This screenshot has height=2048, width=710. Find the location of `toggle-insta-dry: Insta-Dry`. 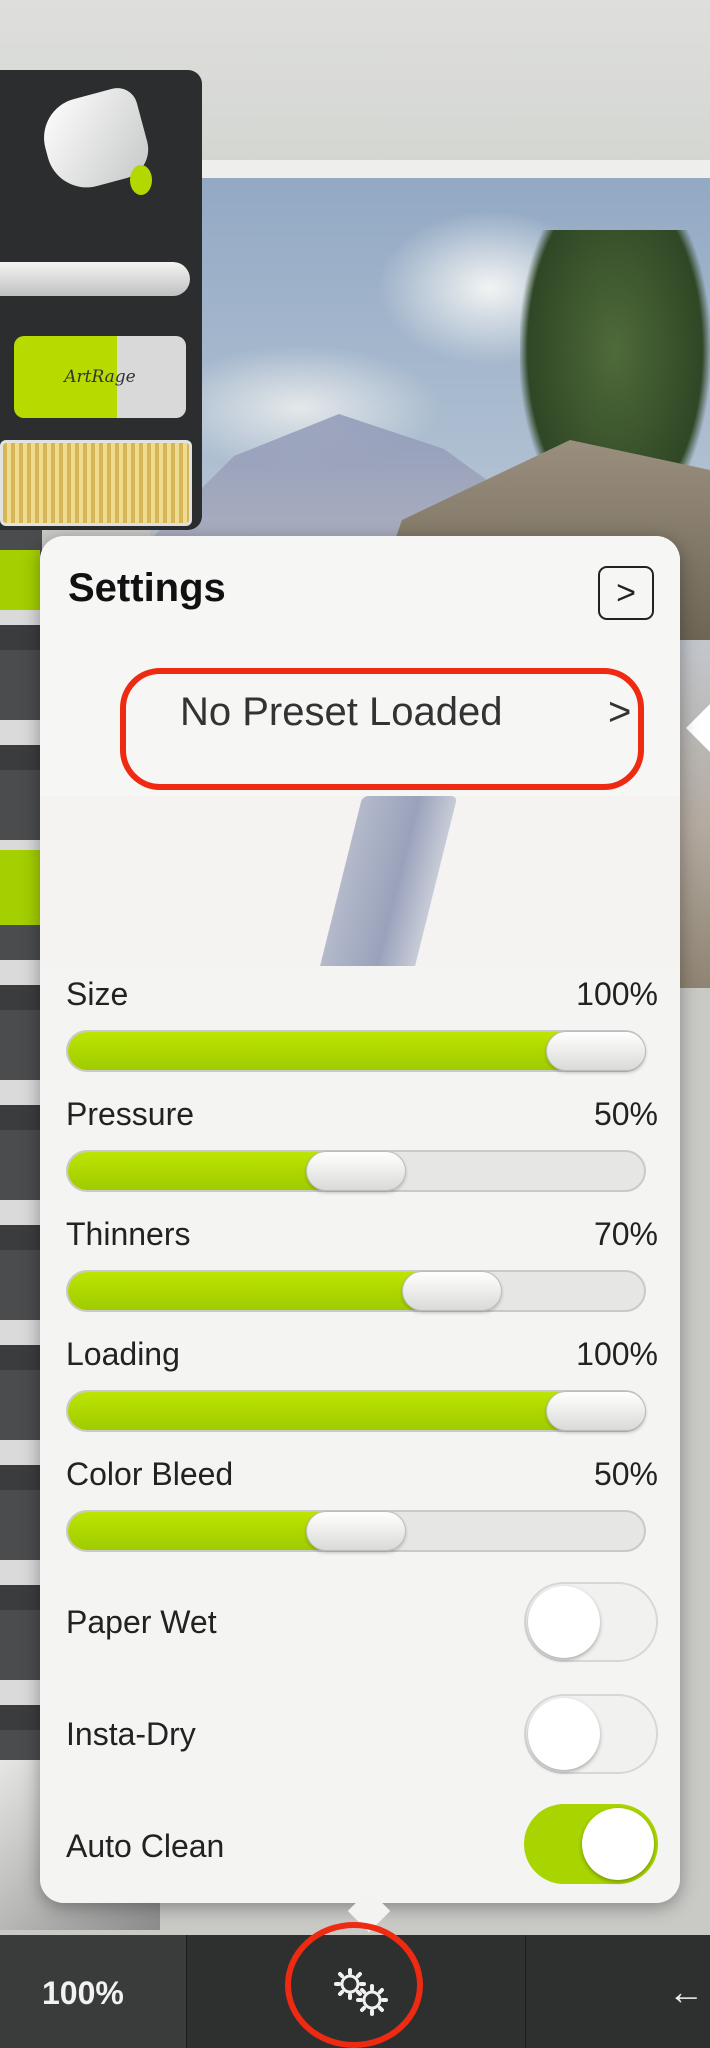

toggle-insta-dry: Insta-Dry is located at coordinates (360, 1734).